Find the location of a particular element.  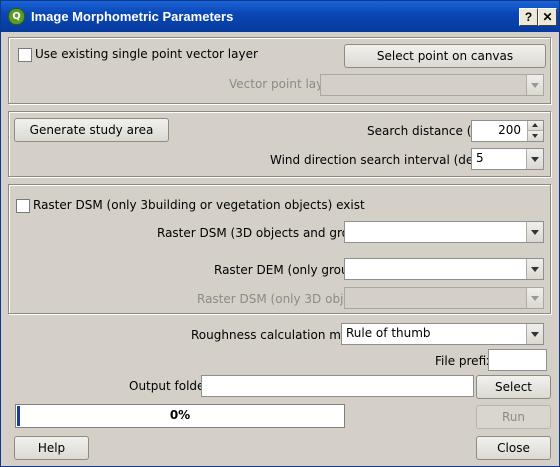

progress-text: 0% is located at coordinates (180, 415).